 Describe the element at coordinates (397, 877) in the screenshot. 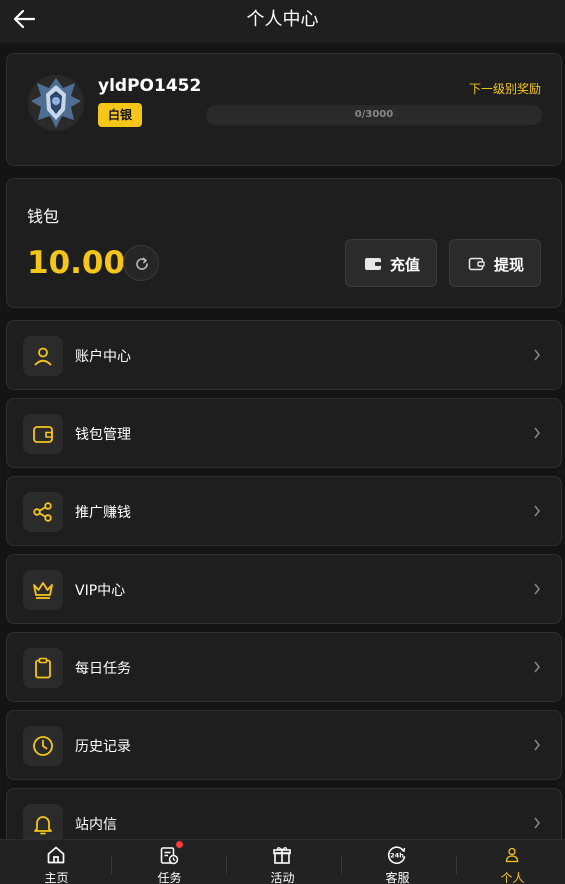

I see `tab-label: 客服` at that location.